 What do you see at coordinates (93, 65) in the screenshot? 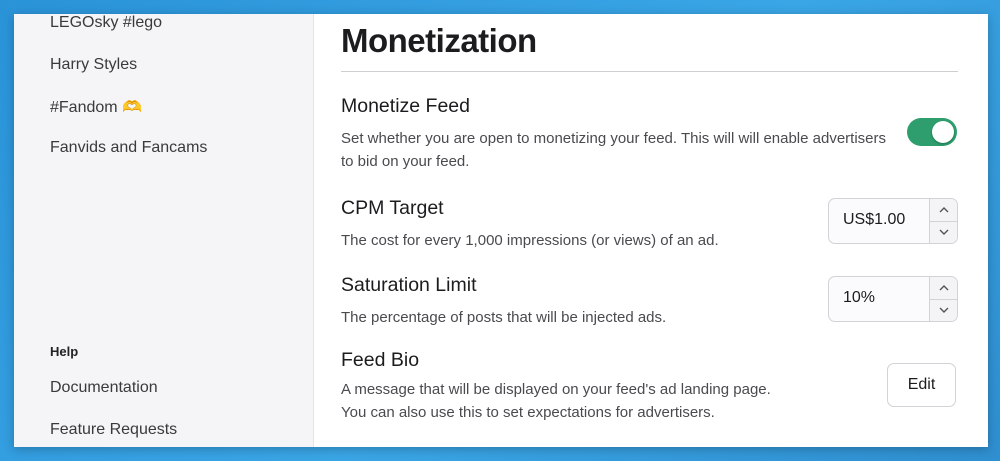
I see `sidebar-item-harry-styles: Harry Styles` at bounding box center [93, 65].